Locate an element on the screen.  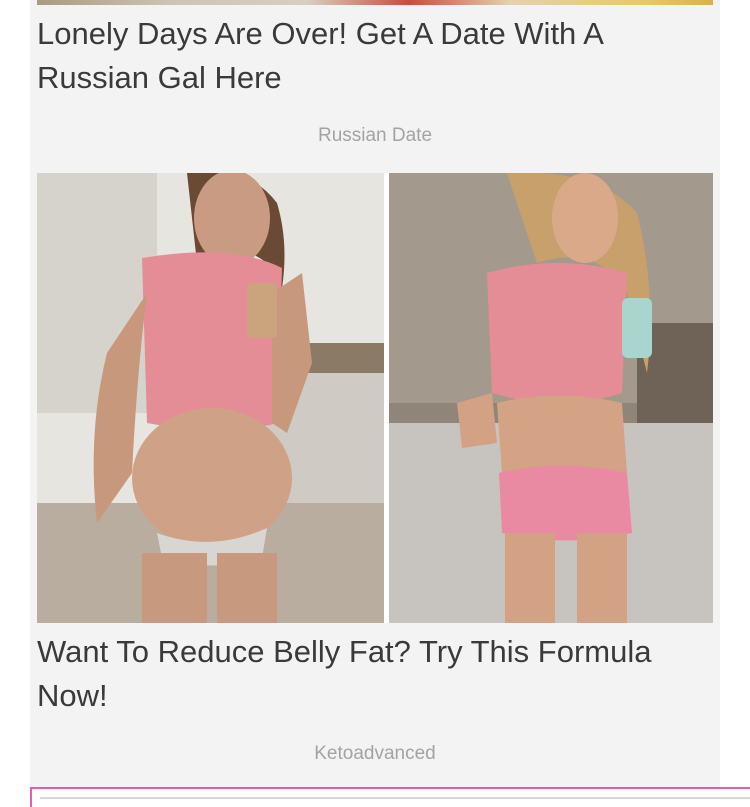
ad-image-cropped is located at coordinates (375, 2).